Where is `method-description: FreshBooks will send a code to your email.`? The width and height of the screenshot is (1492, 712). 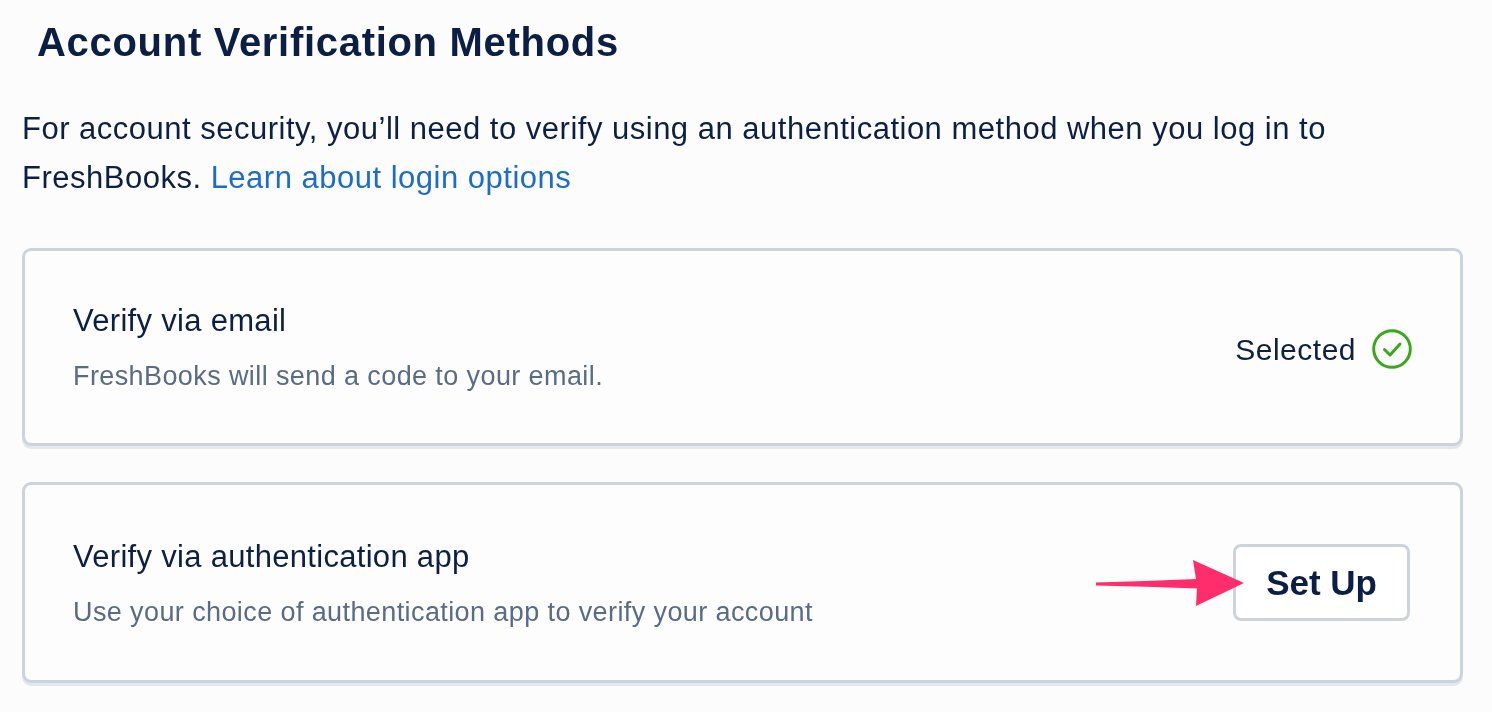
method-description: FreshBooks will send a code to your email. is located at coordinates (338, 376).